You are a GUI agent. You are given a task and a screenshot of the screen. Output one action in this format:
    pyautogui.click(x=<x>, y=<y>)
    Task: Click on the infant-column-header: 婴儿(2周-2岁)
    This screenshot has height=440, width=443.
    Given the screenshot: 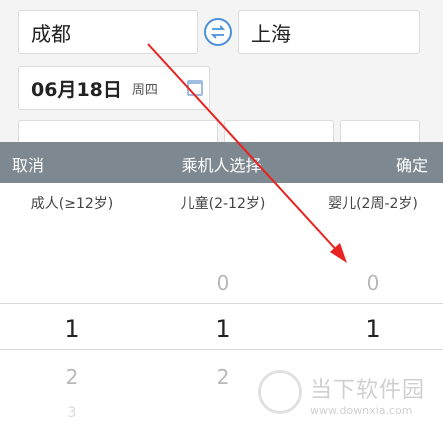 What is the action you would take?
    pyautogui.click(x=373, y=204)
    